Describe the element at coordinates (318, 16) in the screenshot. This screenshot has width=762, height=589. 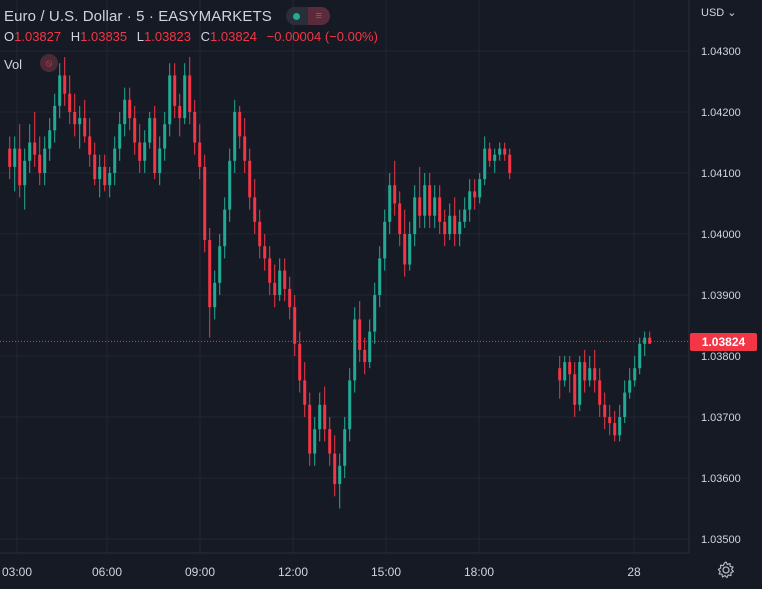
I see `data-problem-icon: ≡` at that location.